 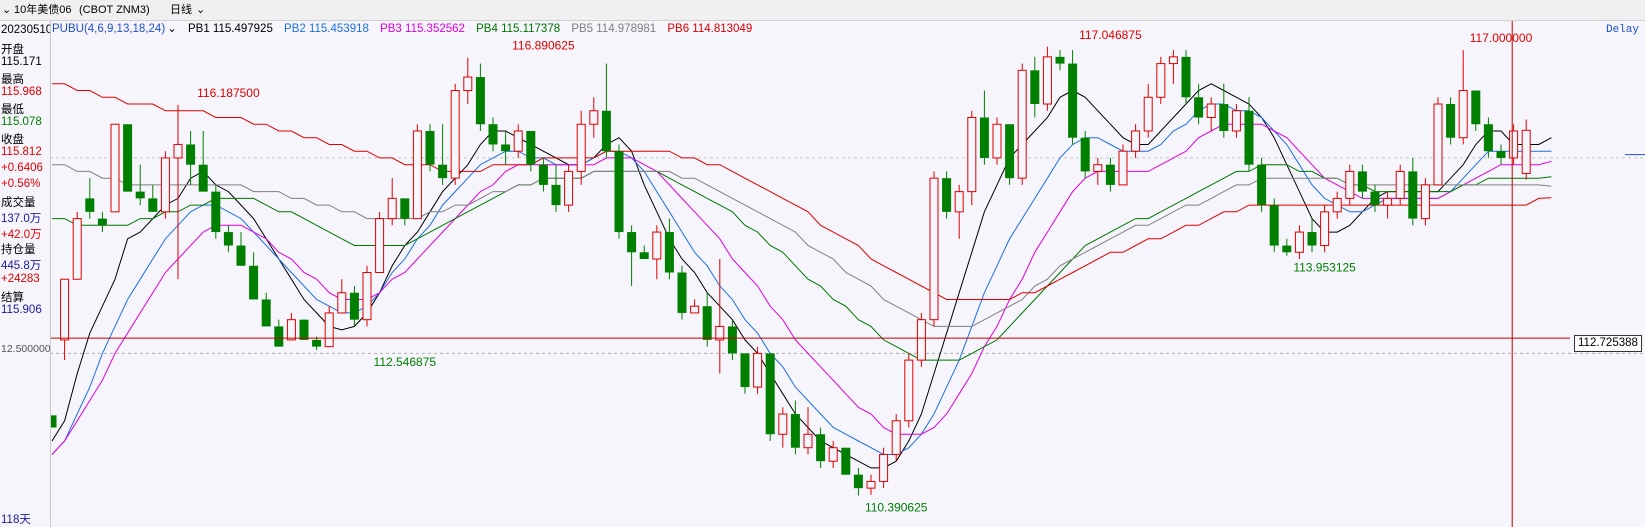 I want to click on period-select: 日线, so click(x=181, y=10).